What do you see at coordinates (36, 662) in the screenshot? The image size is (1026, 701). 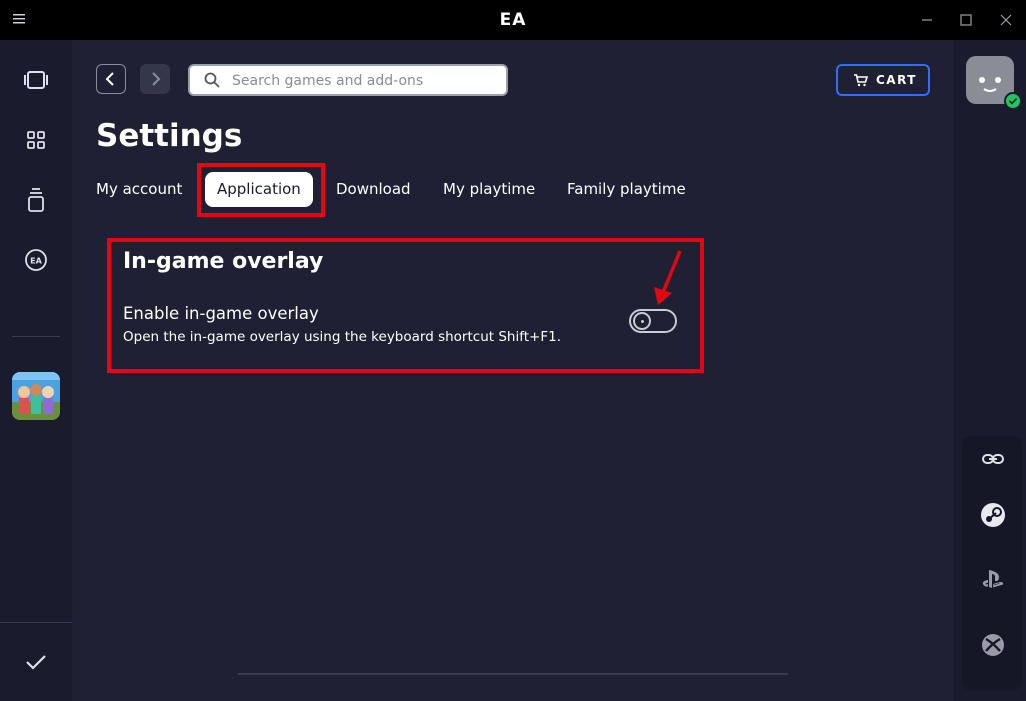 I see `checkmark-icon` at bounding box center [36, 662].